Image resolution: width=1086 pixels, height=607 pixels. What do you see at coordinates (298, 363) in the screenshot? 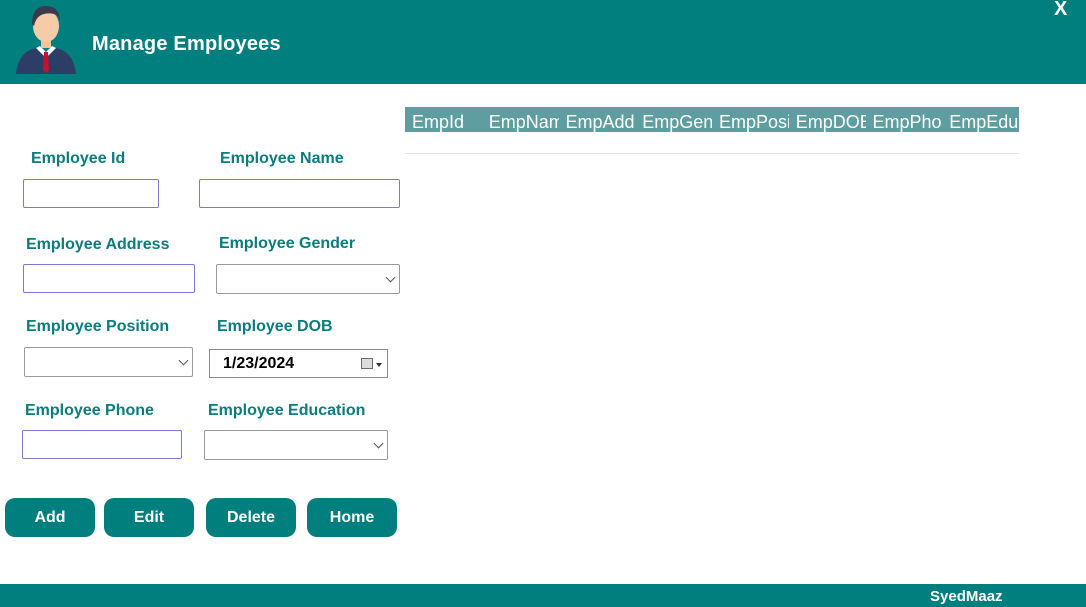
I see `employee-dob-picker: 1/23/2024` at bounding box center [298, 363].